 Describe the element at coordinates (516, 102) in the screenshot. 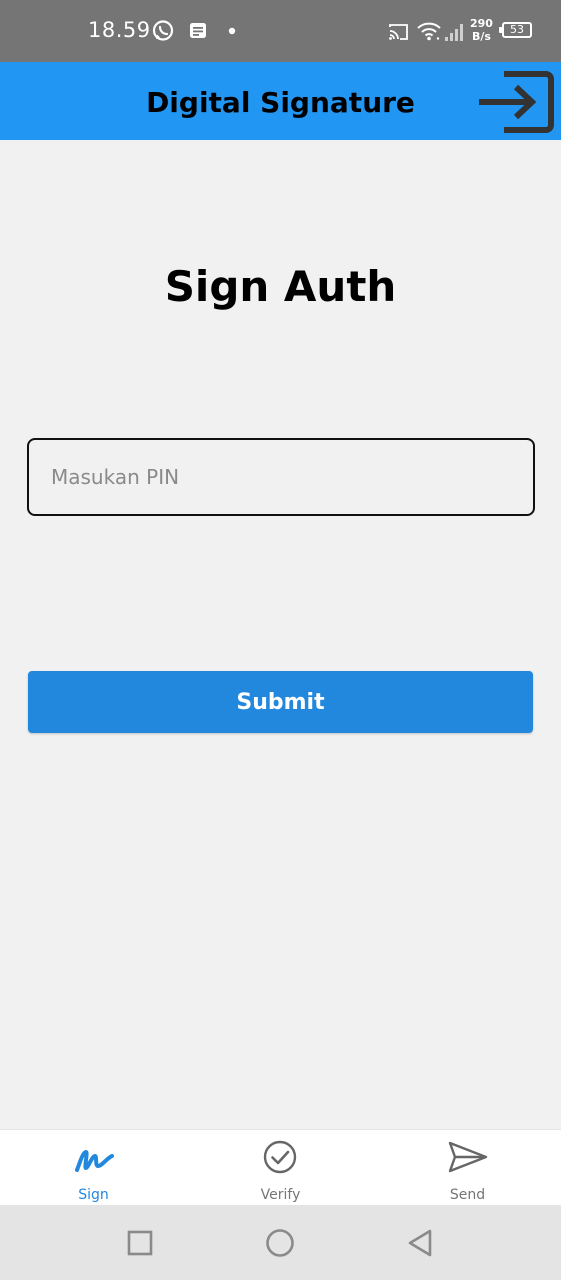

I see `login-icon` at that location.